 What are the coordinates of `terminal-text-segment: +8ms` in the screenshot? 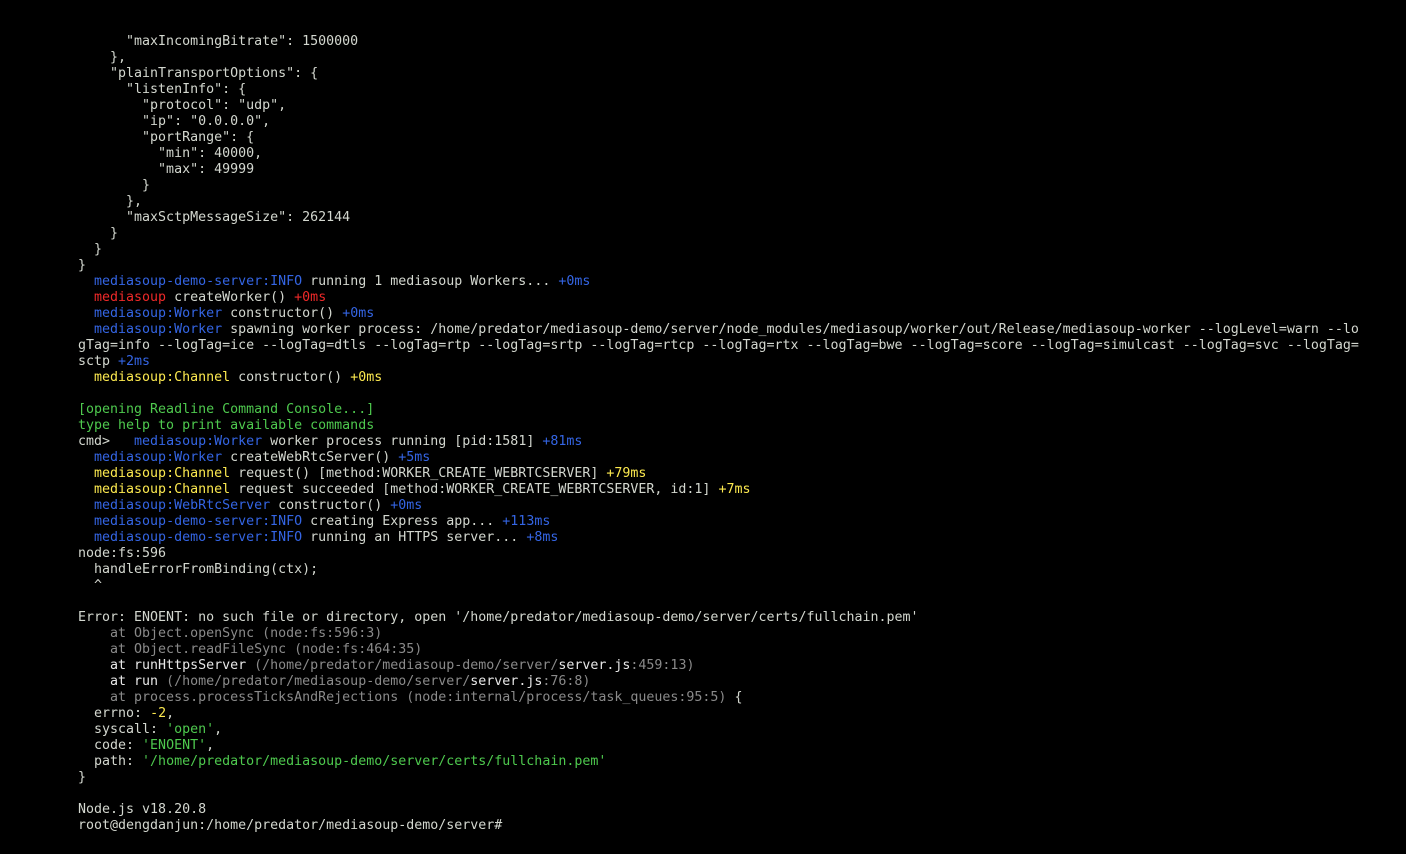 It's located at (542, 537).